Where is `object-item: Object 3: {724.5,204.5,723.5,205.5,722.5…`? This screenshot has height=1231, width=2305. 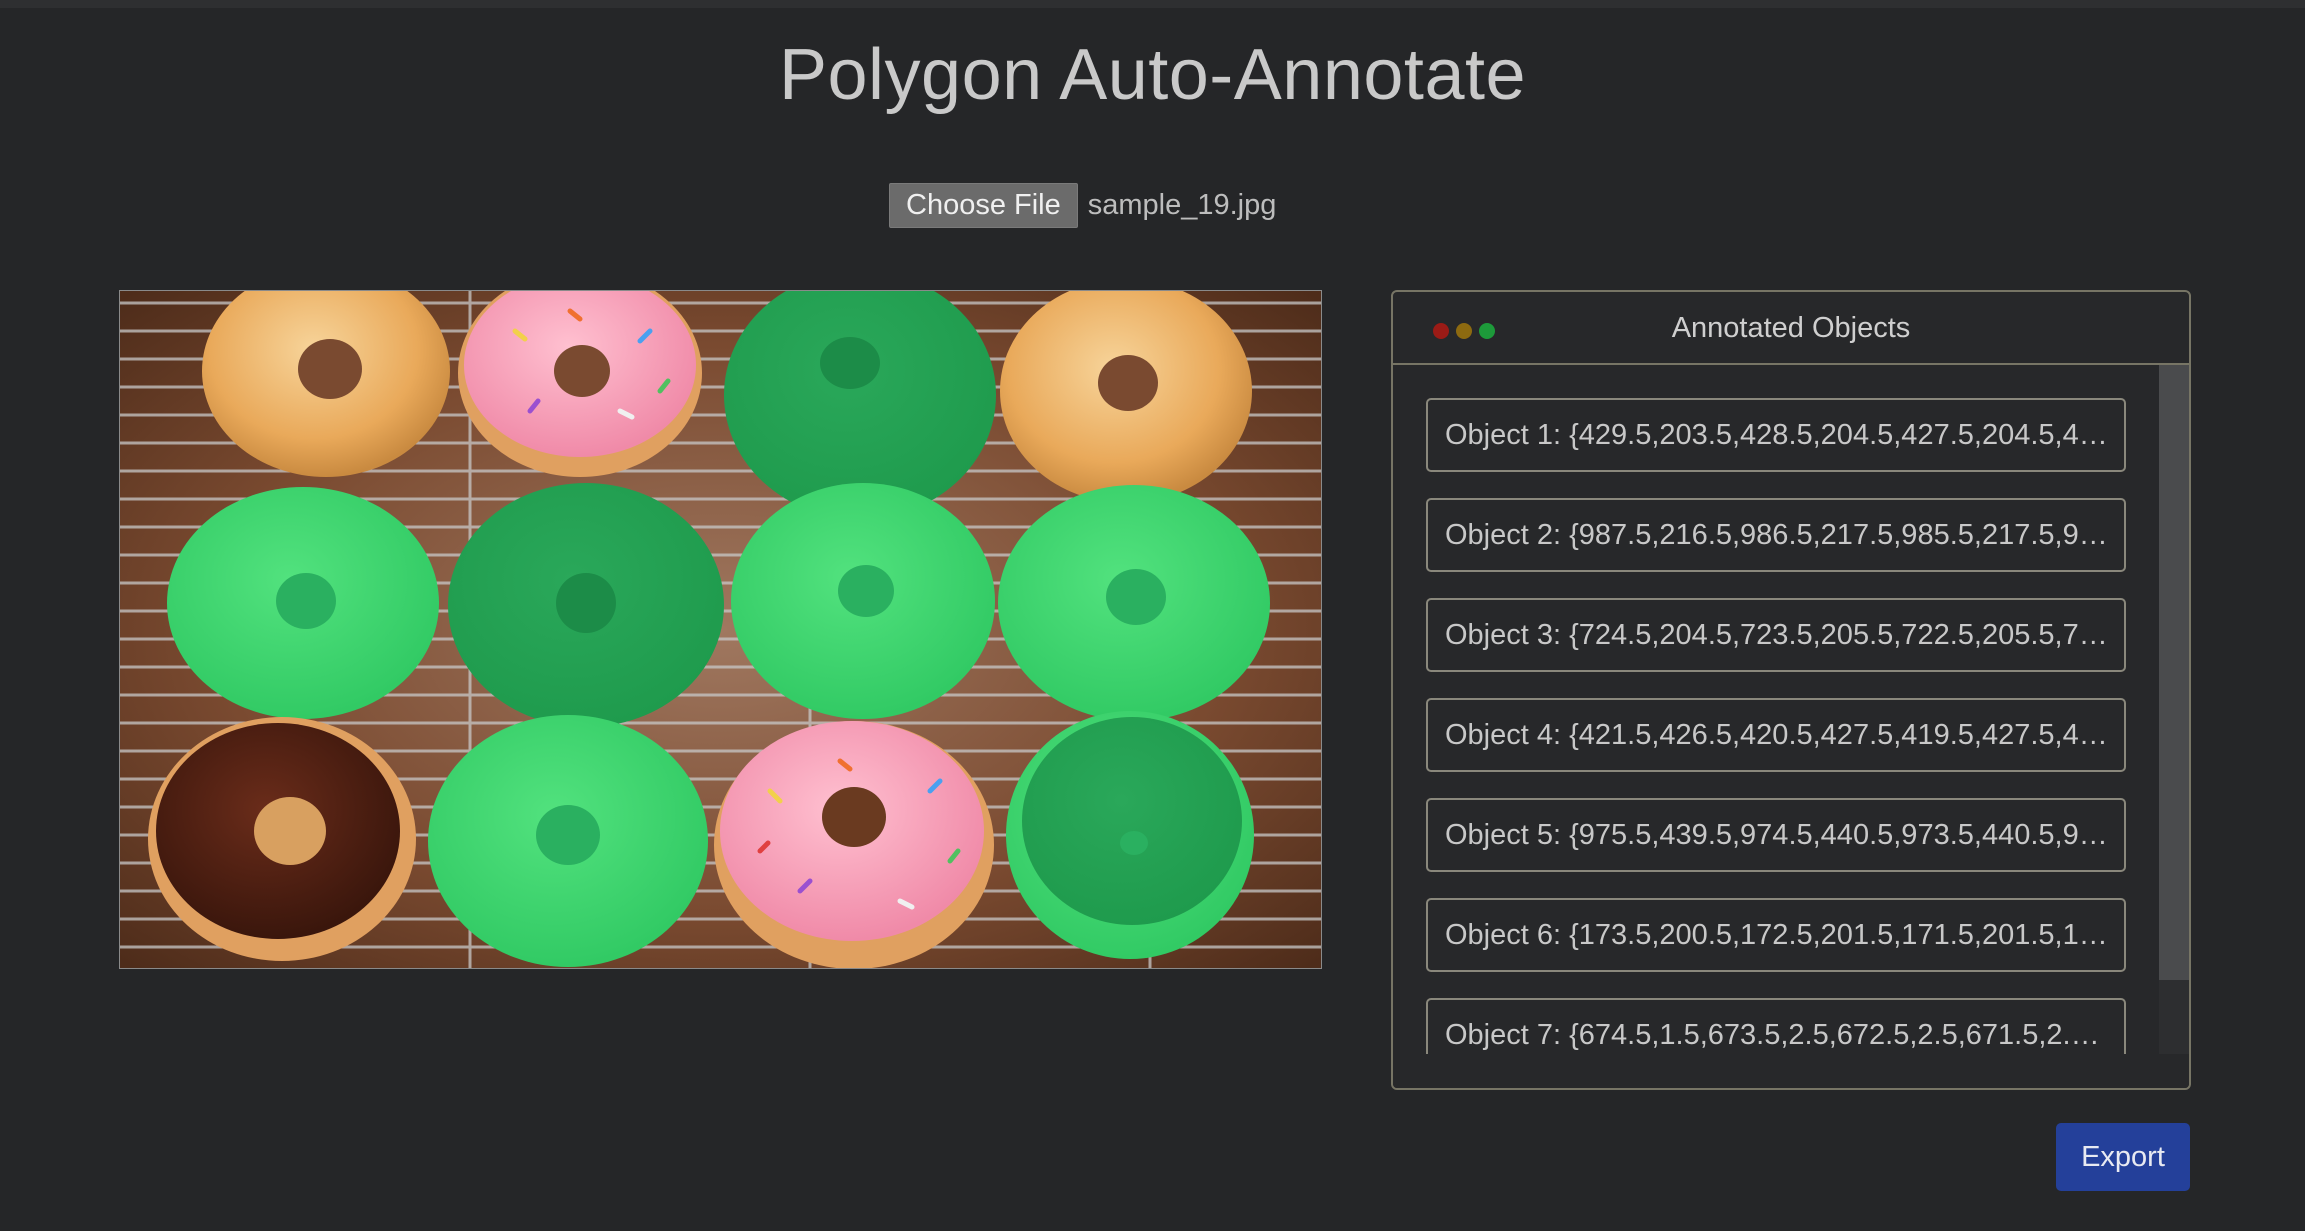 object-item: Object 3: {724.5,204.5,723.5,205.5,722.5… is located at coordinates (1776, 635).